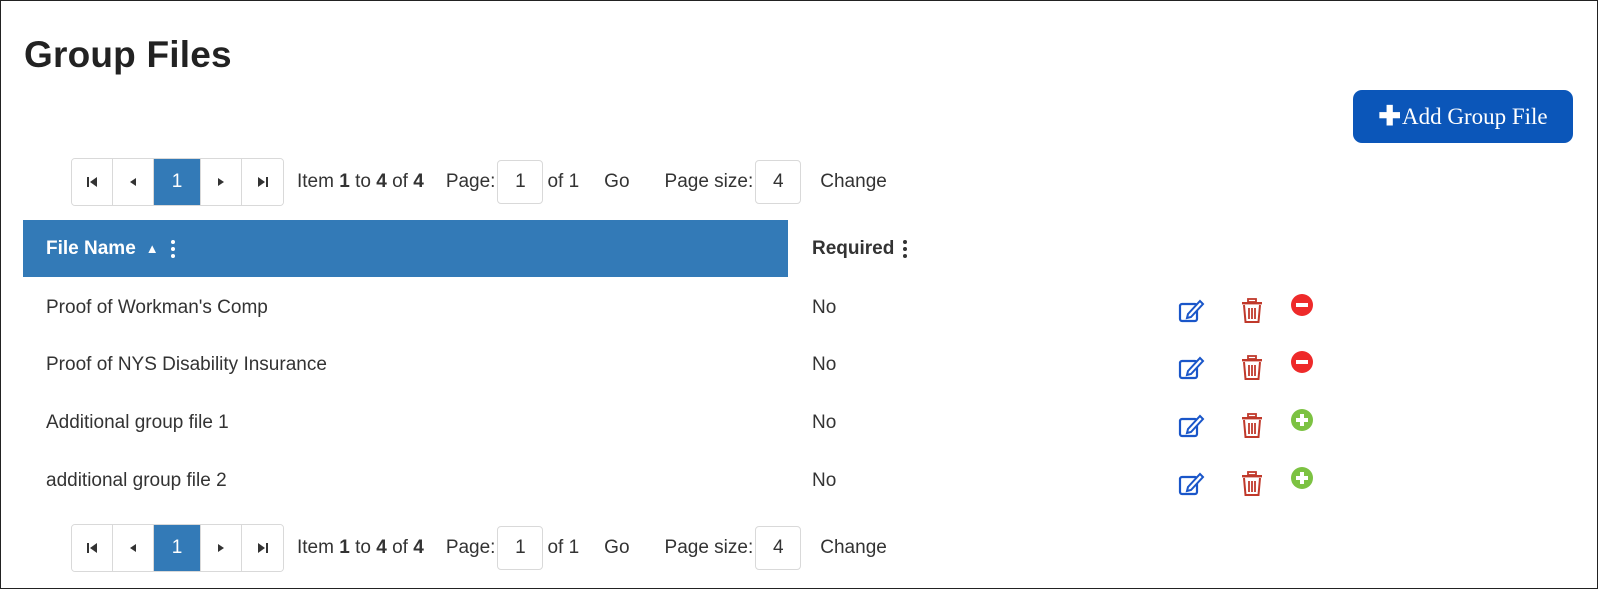 This screenshot has height=589, width=1598. What do you see at coordinates (137, 422) in the screenshot?
I see `file-name-cell: Additional group file 1` at bounding box center [137, 422].